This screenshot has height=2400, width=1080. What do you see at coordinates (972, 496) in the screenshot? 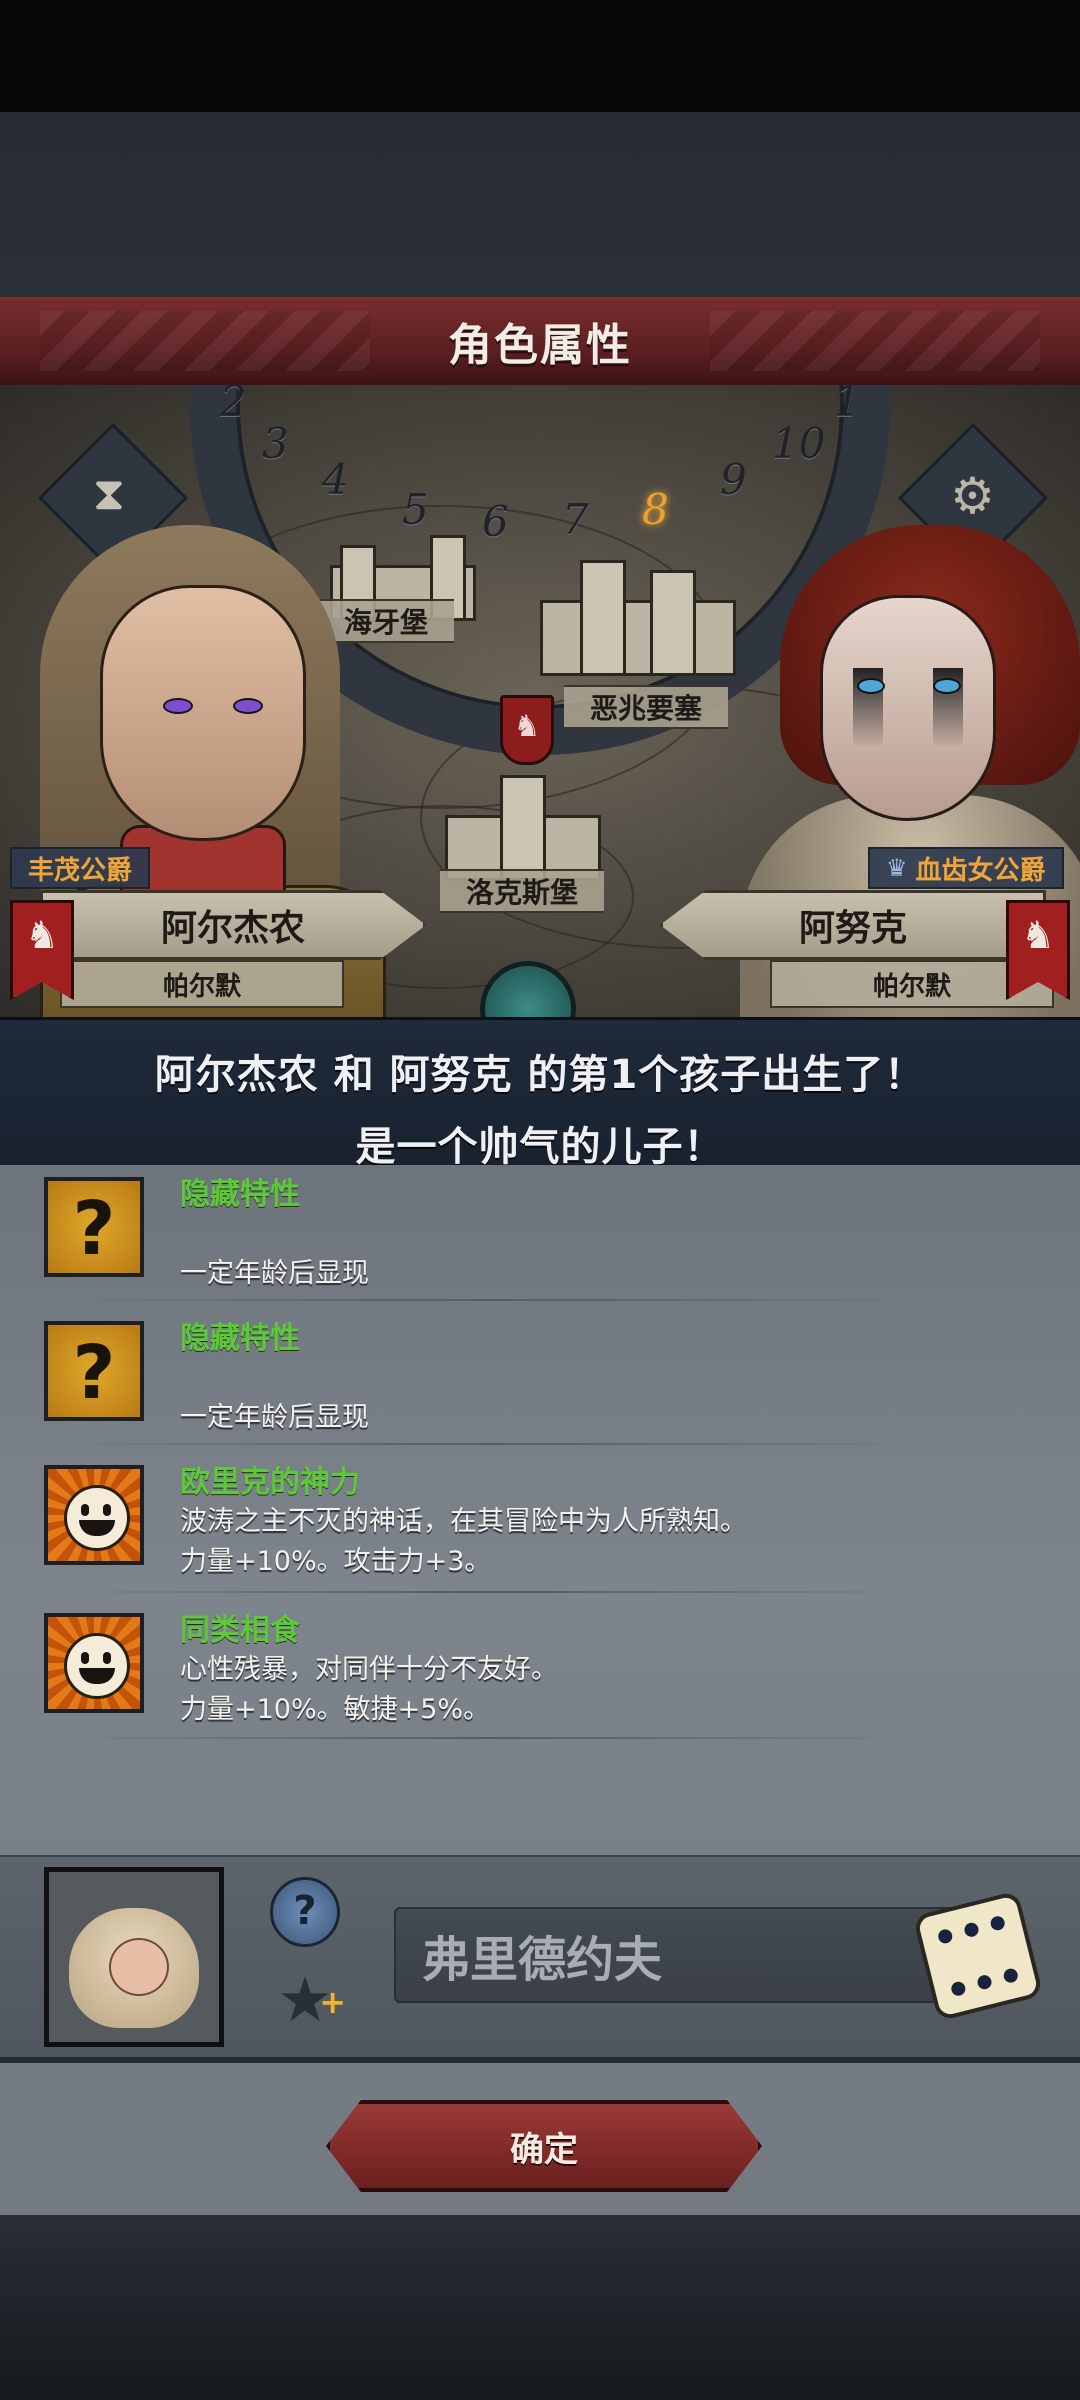
I see `gear-icon: ⚙` at bounding box center [972, 496].